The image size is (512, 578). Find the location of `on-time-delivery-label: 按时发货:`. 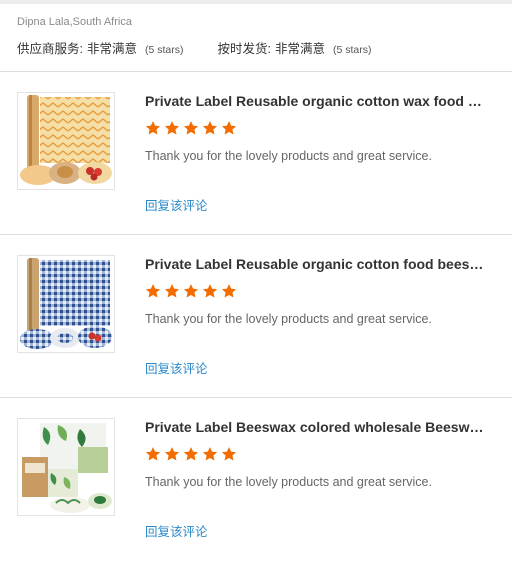

on-time-delivery-label: 按时发货: is located at coordinates (244, 49).